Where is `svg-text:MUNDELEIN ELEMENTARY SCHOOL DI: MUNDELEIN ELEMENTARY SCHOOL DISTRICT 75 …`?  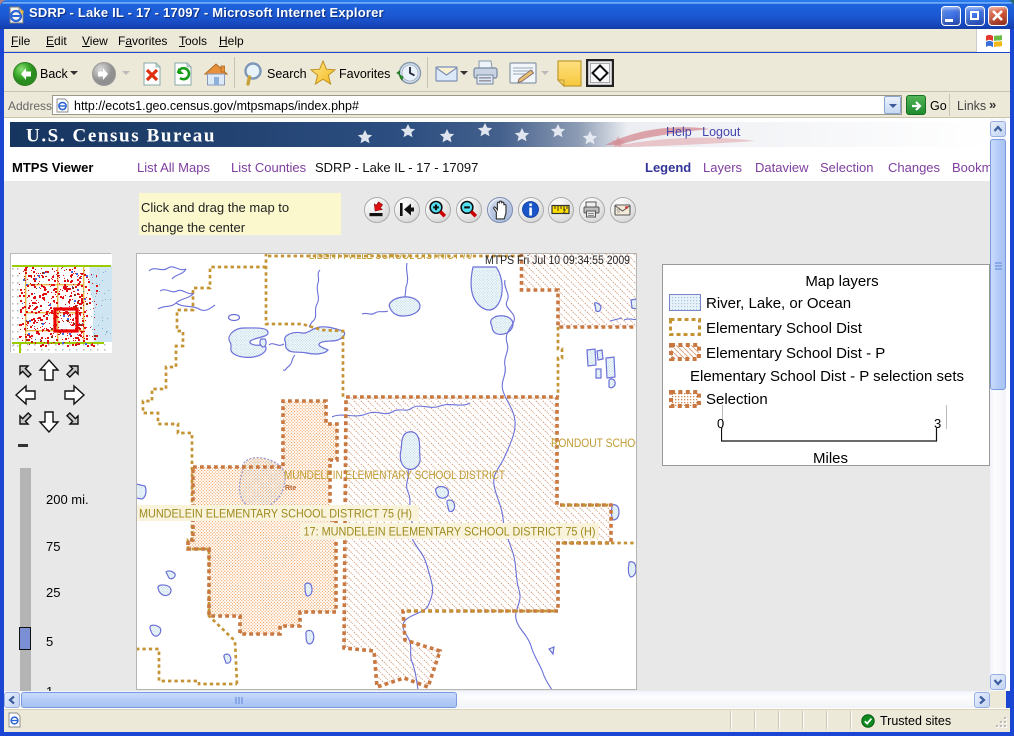
svg-text:MUNDELEIN ELEMENTARY SCHOOL DI: MUNDELEIN ELEMENTARY SCHOOL DISTRICT 75 … is located at coordinates (275, 514).